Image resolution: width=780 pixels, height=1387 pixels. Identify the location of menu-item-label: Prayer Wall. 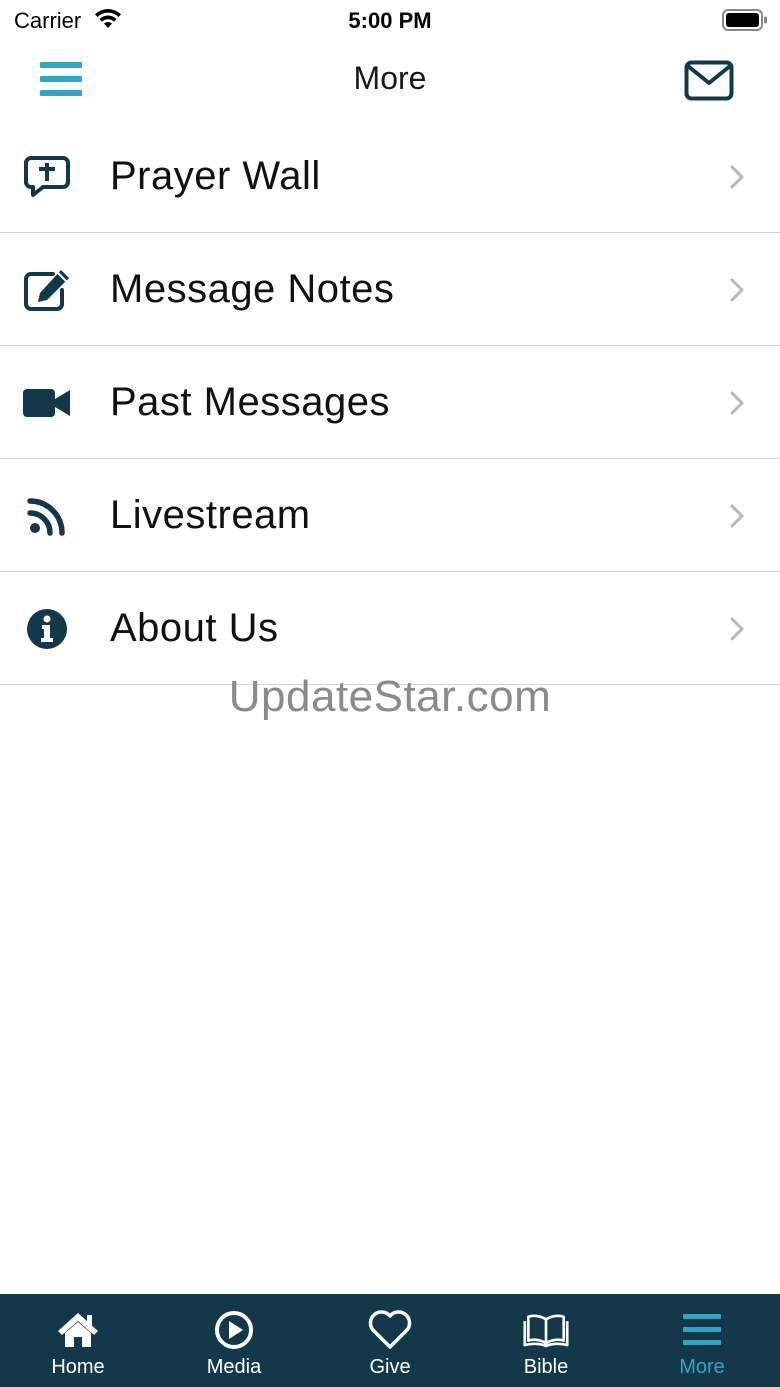
(215, 176).